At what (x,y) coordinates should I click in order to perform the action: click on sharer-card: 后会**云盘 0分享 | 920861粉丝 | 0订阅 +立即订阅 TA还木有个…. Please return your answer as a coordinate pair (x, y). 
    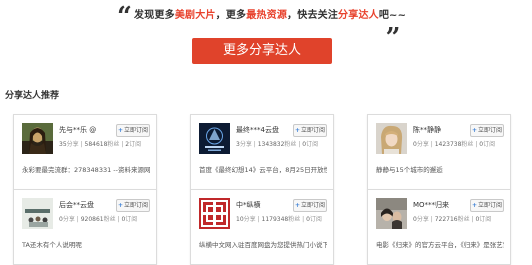
    Looking at the image, I should click on (85, 227).